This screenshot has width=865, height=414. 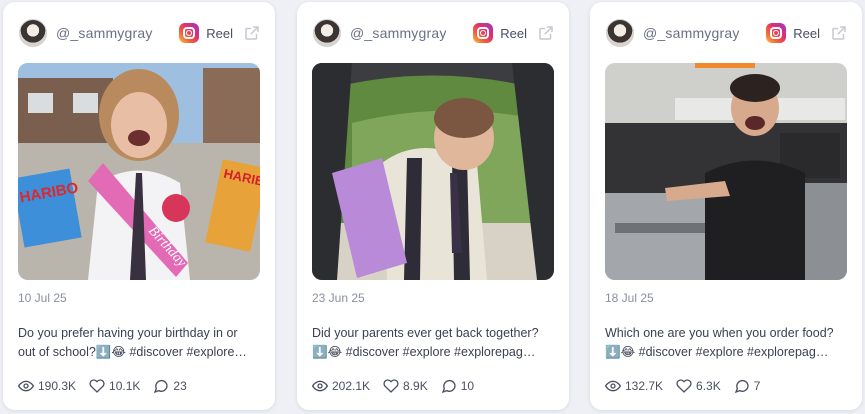 I want to click on reel-thumbnail: Birthday HARIBO HARIBO, so click(x=139, y=171).